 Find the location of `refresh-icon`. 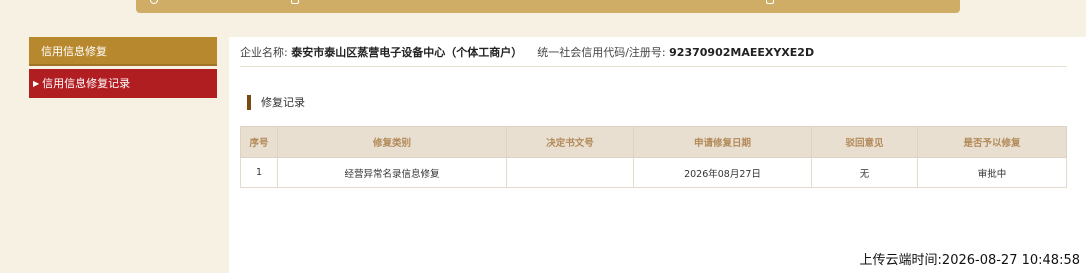

refresh-icon is located at coordinates (154, 2).